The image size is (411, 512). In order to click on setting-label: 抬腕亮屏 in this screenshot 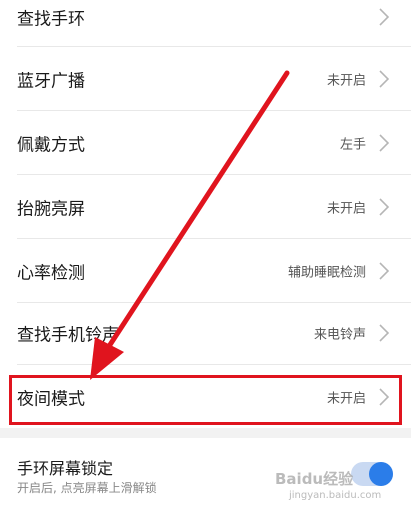, I will do `click(51, 209)`.